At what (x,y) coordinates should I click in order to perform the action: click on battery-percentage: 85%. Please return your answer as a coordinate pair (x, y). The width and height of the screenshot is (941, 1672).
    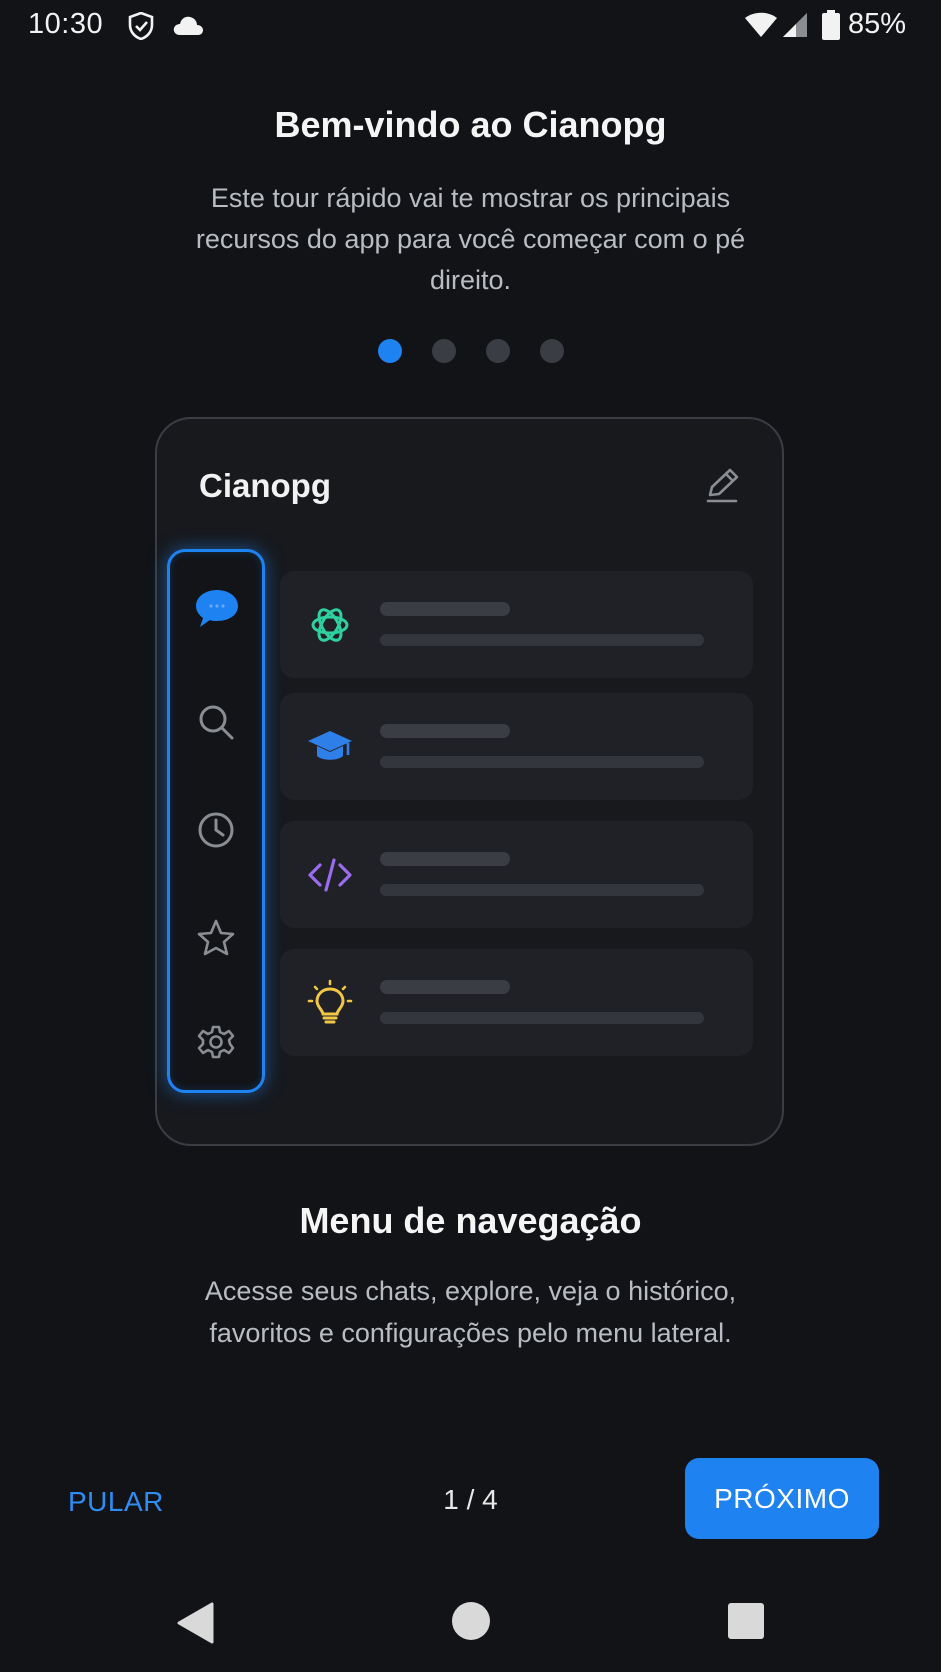
    Looking at the image, I should click on (877, 24).